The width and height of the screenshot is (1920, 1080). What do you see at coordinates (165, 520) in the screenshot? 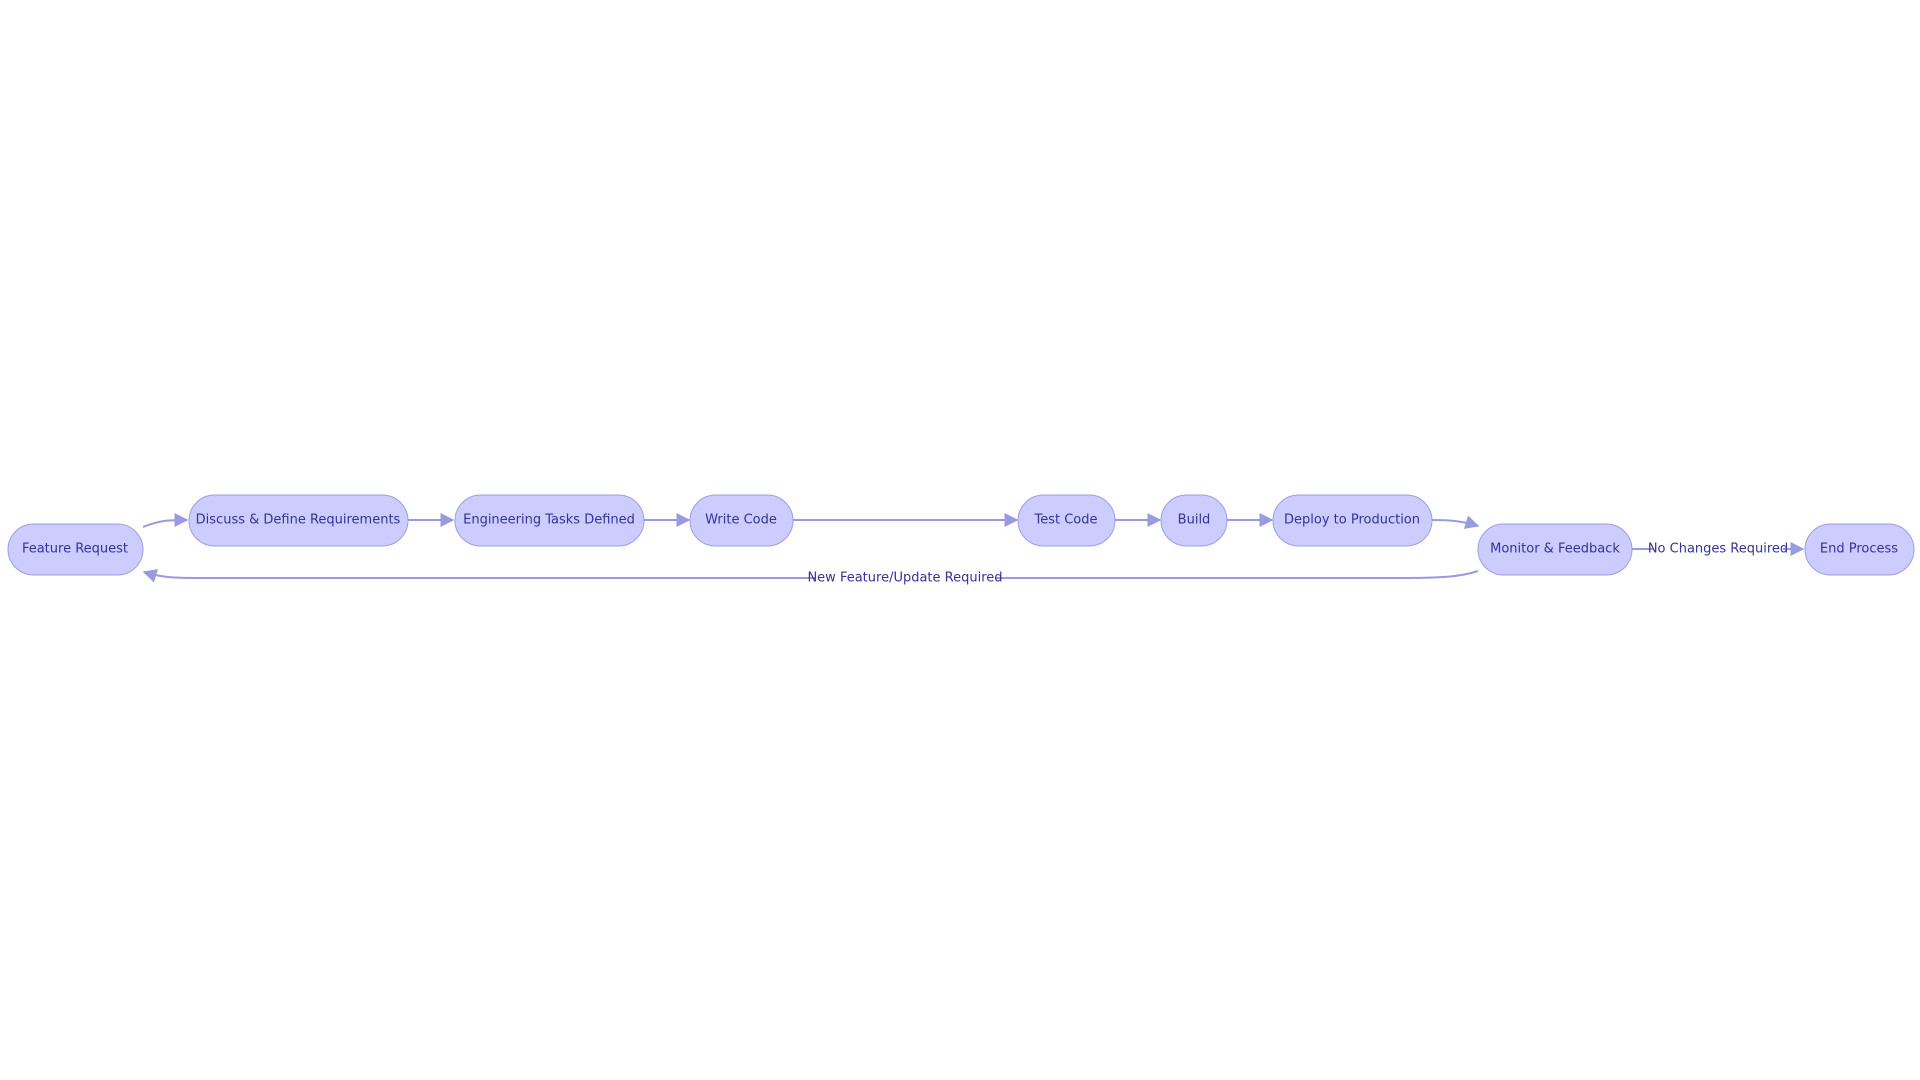
I see `edge-feature-request-to-discuss` at bounding box center [165, 520].